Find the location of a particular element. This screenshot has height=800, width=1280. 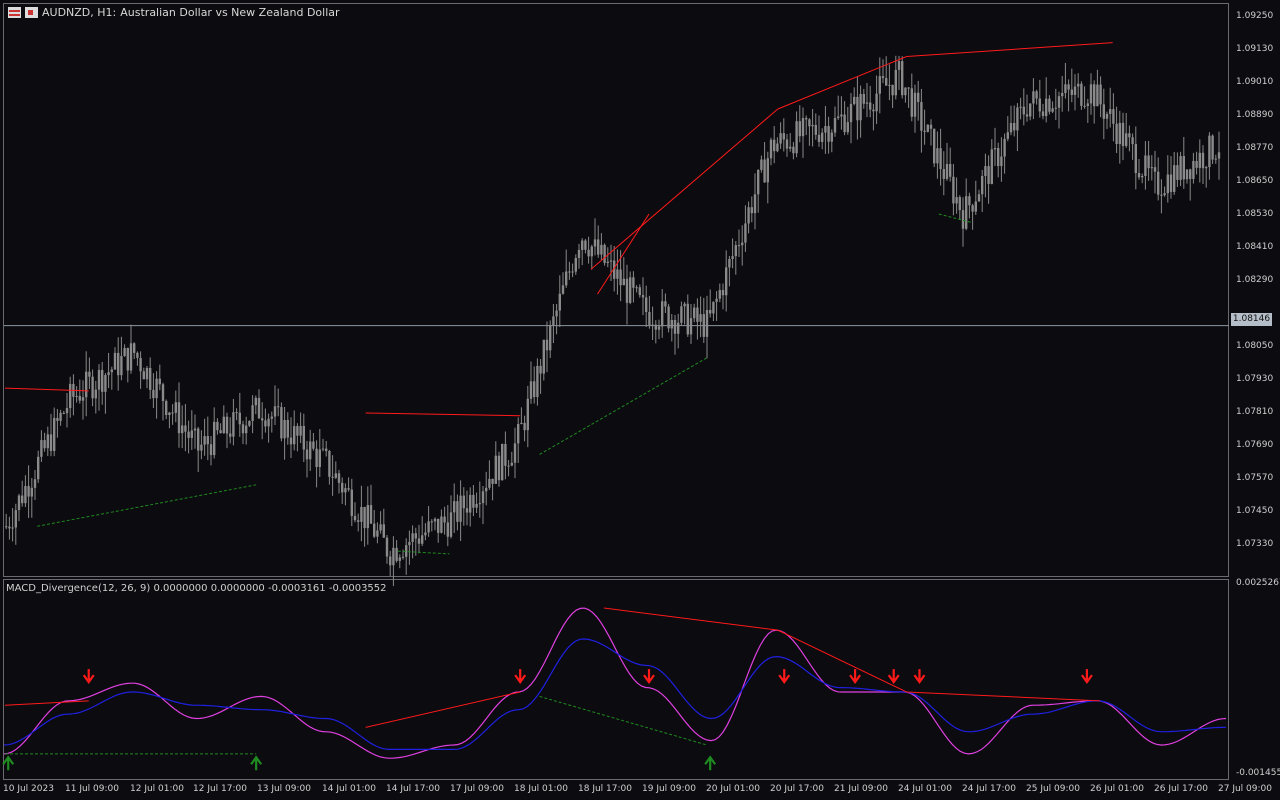

time-tick-label: 17 Jul 09:00 is located at coordinates (477, 789).